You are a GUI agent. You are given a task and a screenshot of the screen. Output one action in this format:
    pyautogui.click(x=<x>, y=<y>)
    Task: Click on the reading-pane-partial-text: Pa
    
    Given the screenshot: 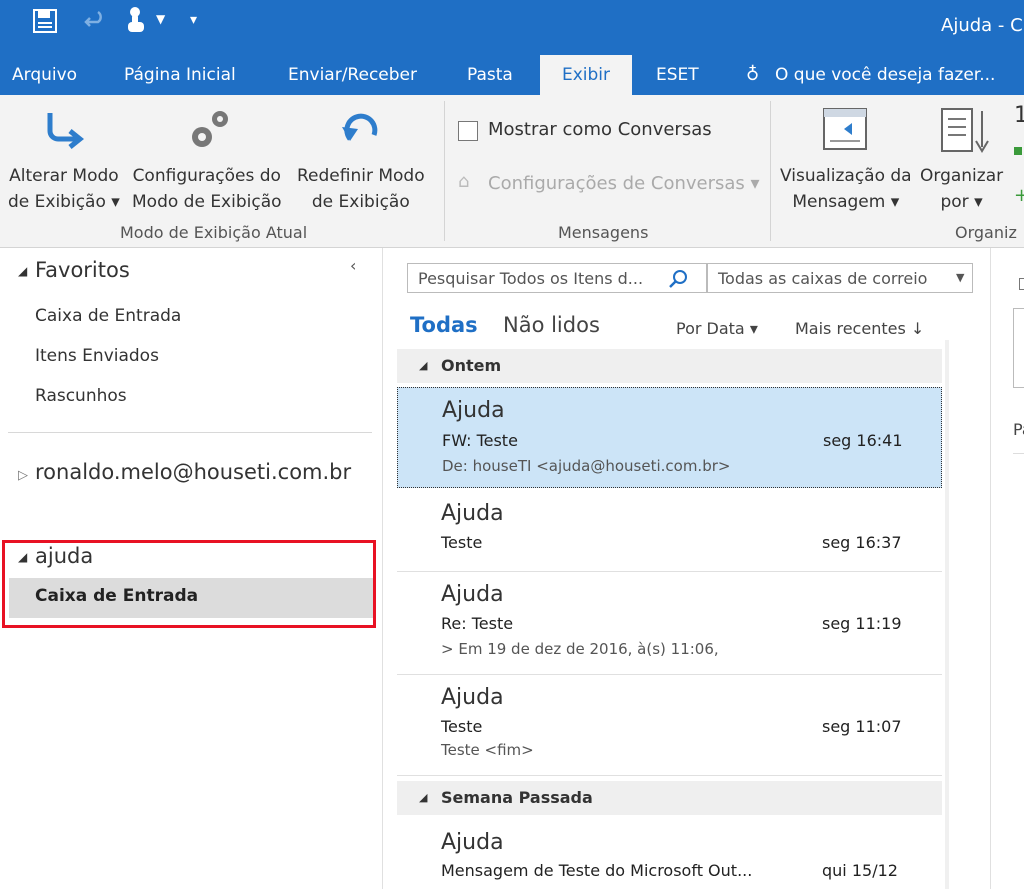 What is the action you would take?
    pyautogui.click(x=1018, y=429)
    